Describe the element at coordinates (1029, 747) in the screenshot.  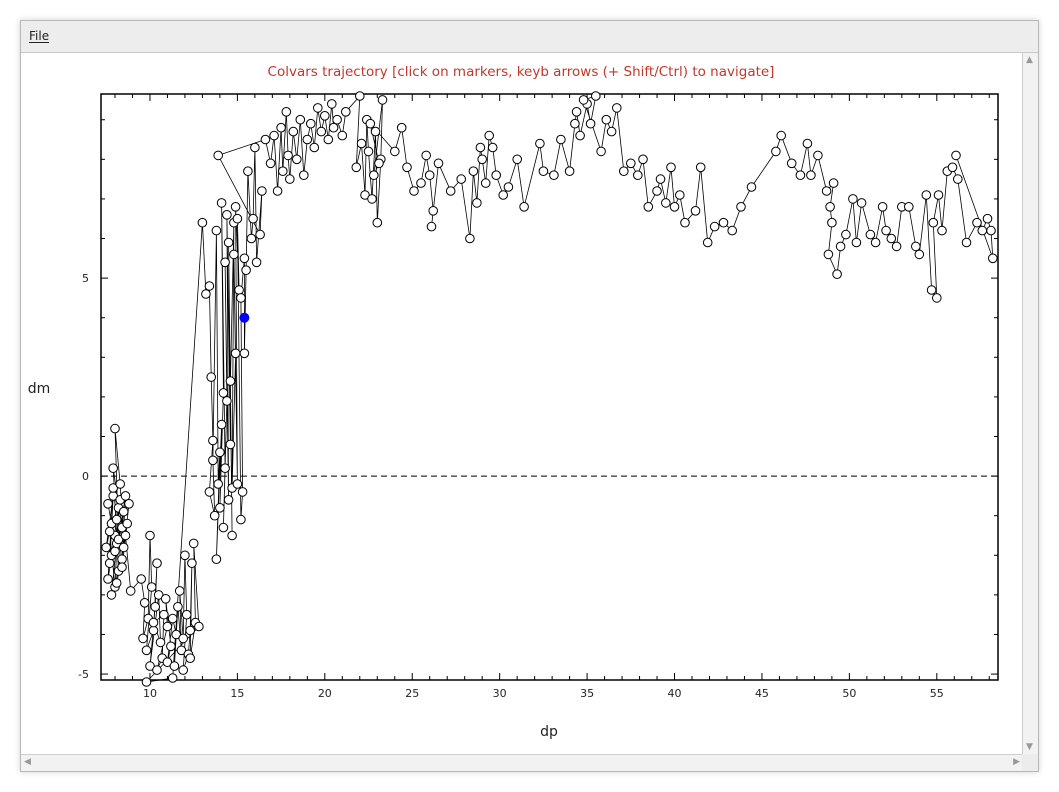
I see `scroll-down-icon: ▼` at that location.